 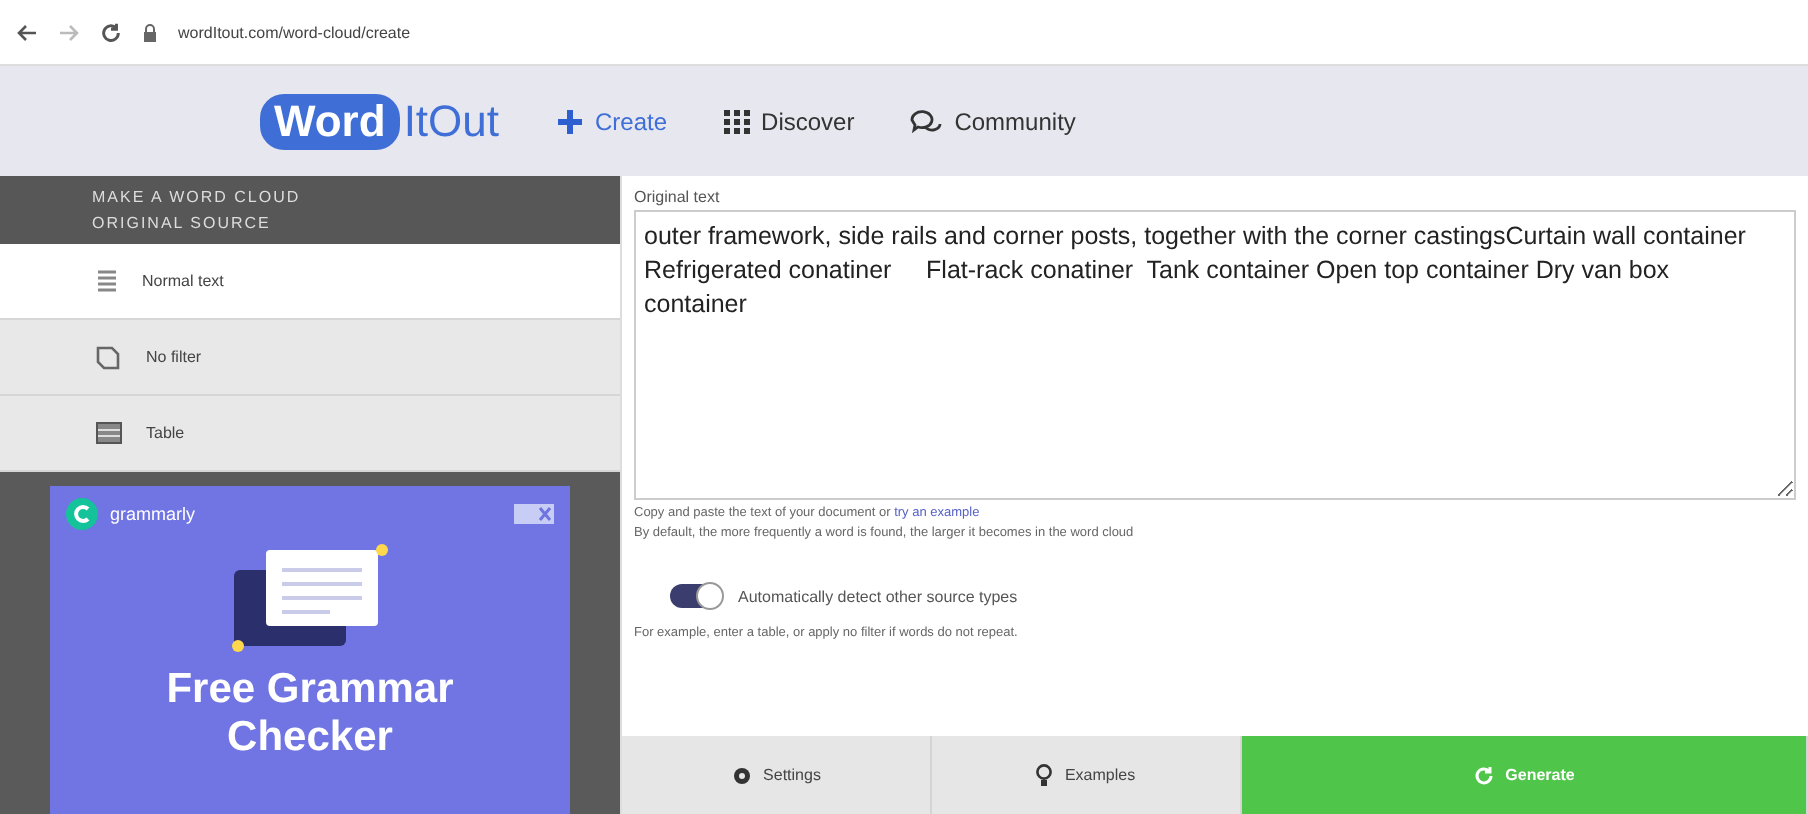 I want to click on source-option: No filter, so click(x=310, y=358).